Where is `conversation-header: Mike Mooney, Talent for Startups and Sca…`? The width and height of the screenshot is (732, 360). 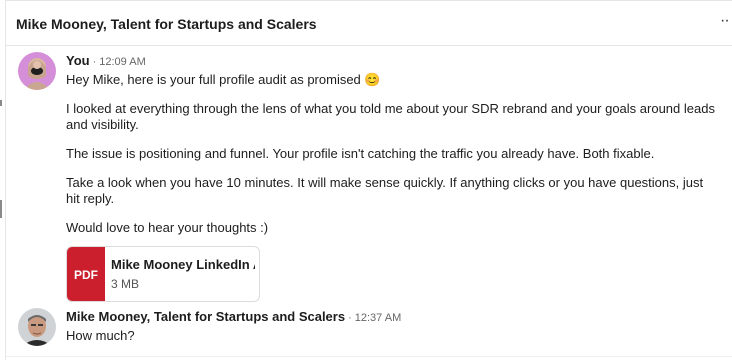
conversation-header: Mike Mooney, Talent for Startups and Sca… is located at coordinates (369, 23).